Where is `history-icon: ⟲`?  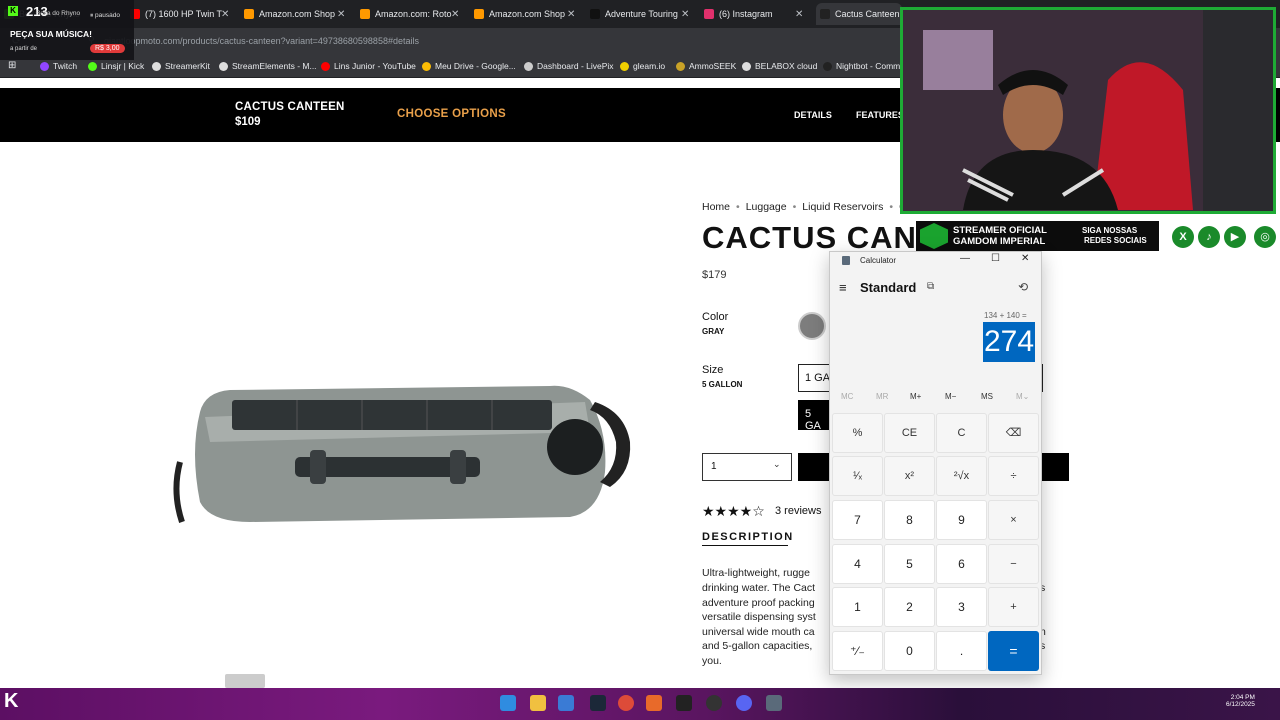
history-icon: ⟲ is located at coordinates (1023, 287).